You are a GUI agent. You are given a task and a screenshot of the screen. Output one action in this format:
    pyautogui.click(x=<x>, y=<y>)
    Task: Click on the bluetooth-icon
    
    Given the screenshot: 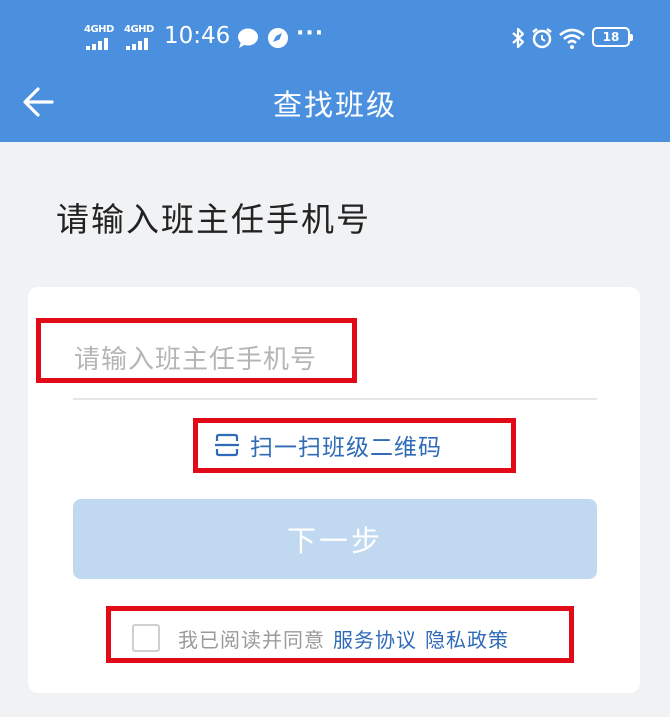 What is the action you would take?
    pyautogui.click(x=518, y=38)
    